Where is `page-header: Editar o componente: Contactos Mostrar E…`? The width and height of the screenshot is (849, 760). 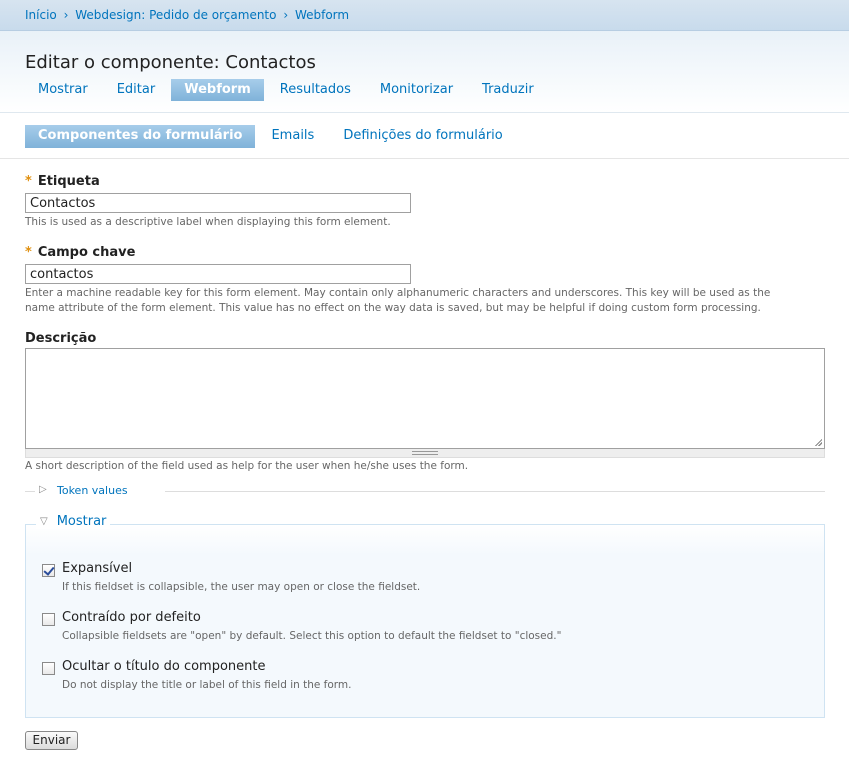 page-header: Editar o componente: Contactos Mostrar E… is located at coordinates (424, 72).